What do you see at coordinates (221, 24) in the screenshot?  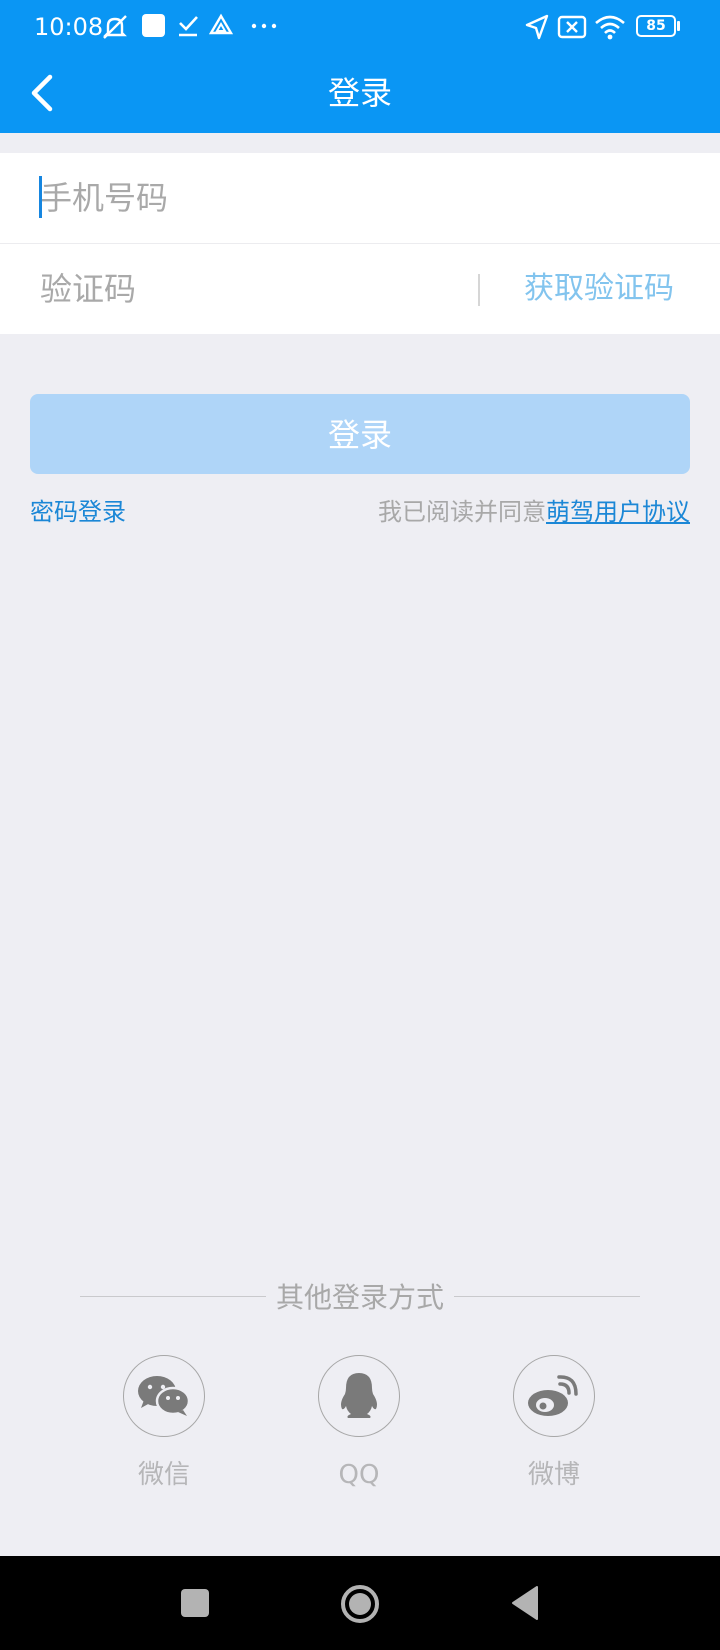 I see `drive-icon` at bounding box center [221, 24].